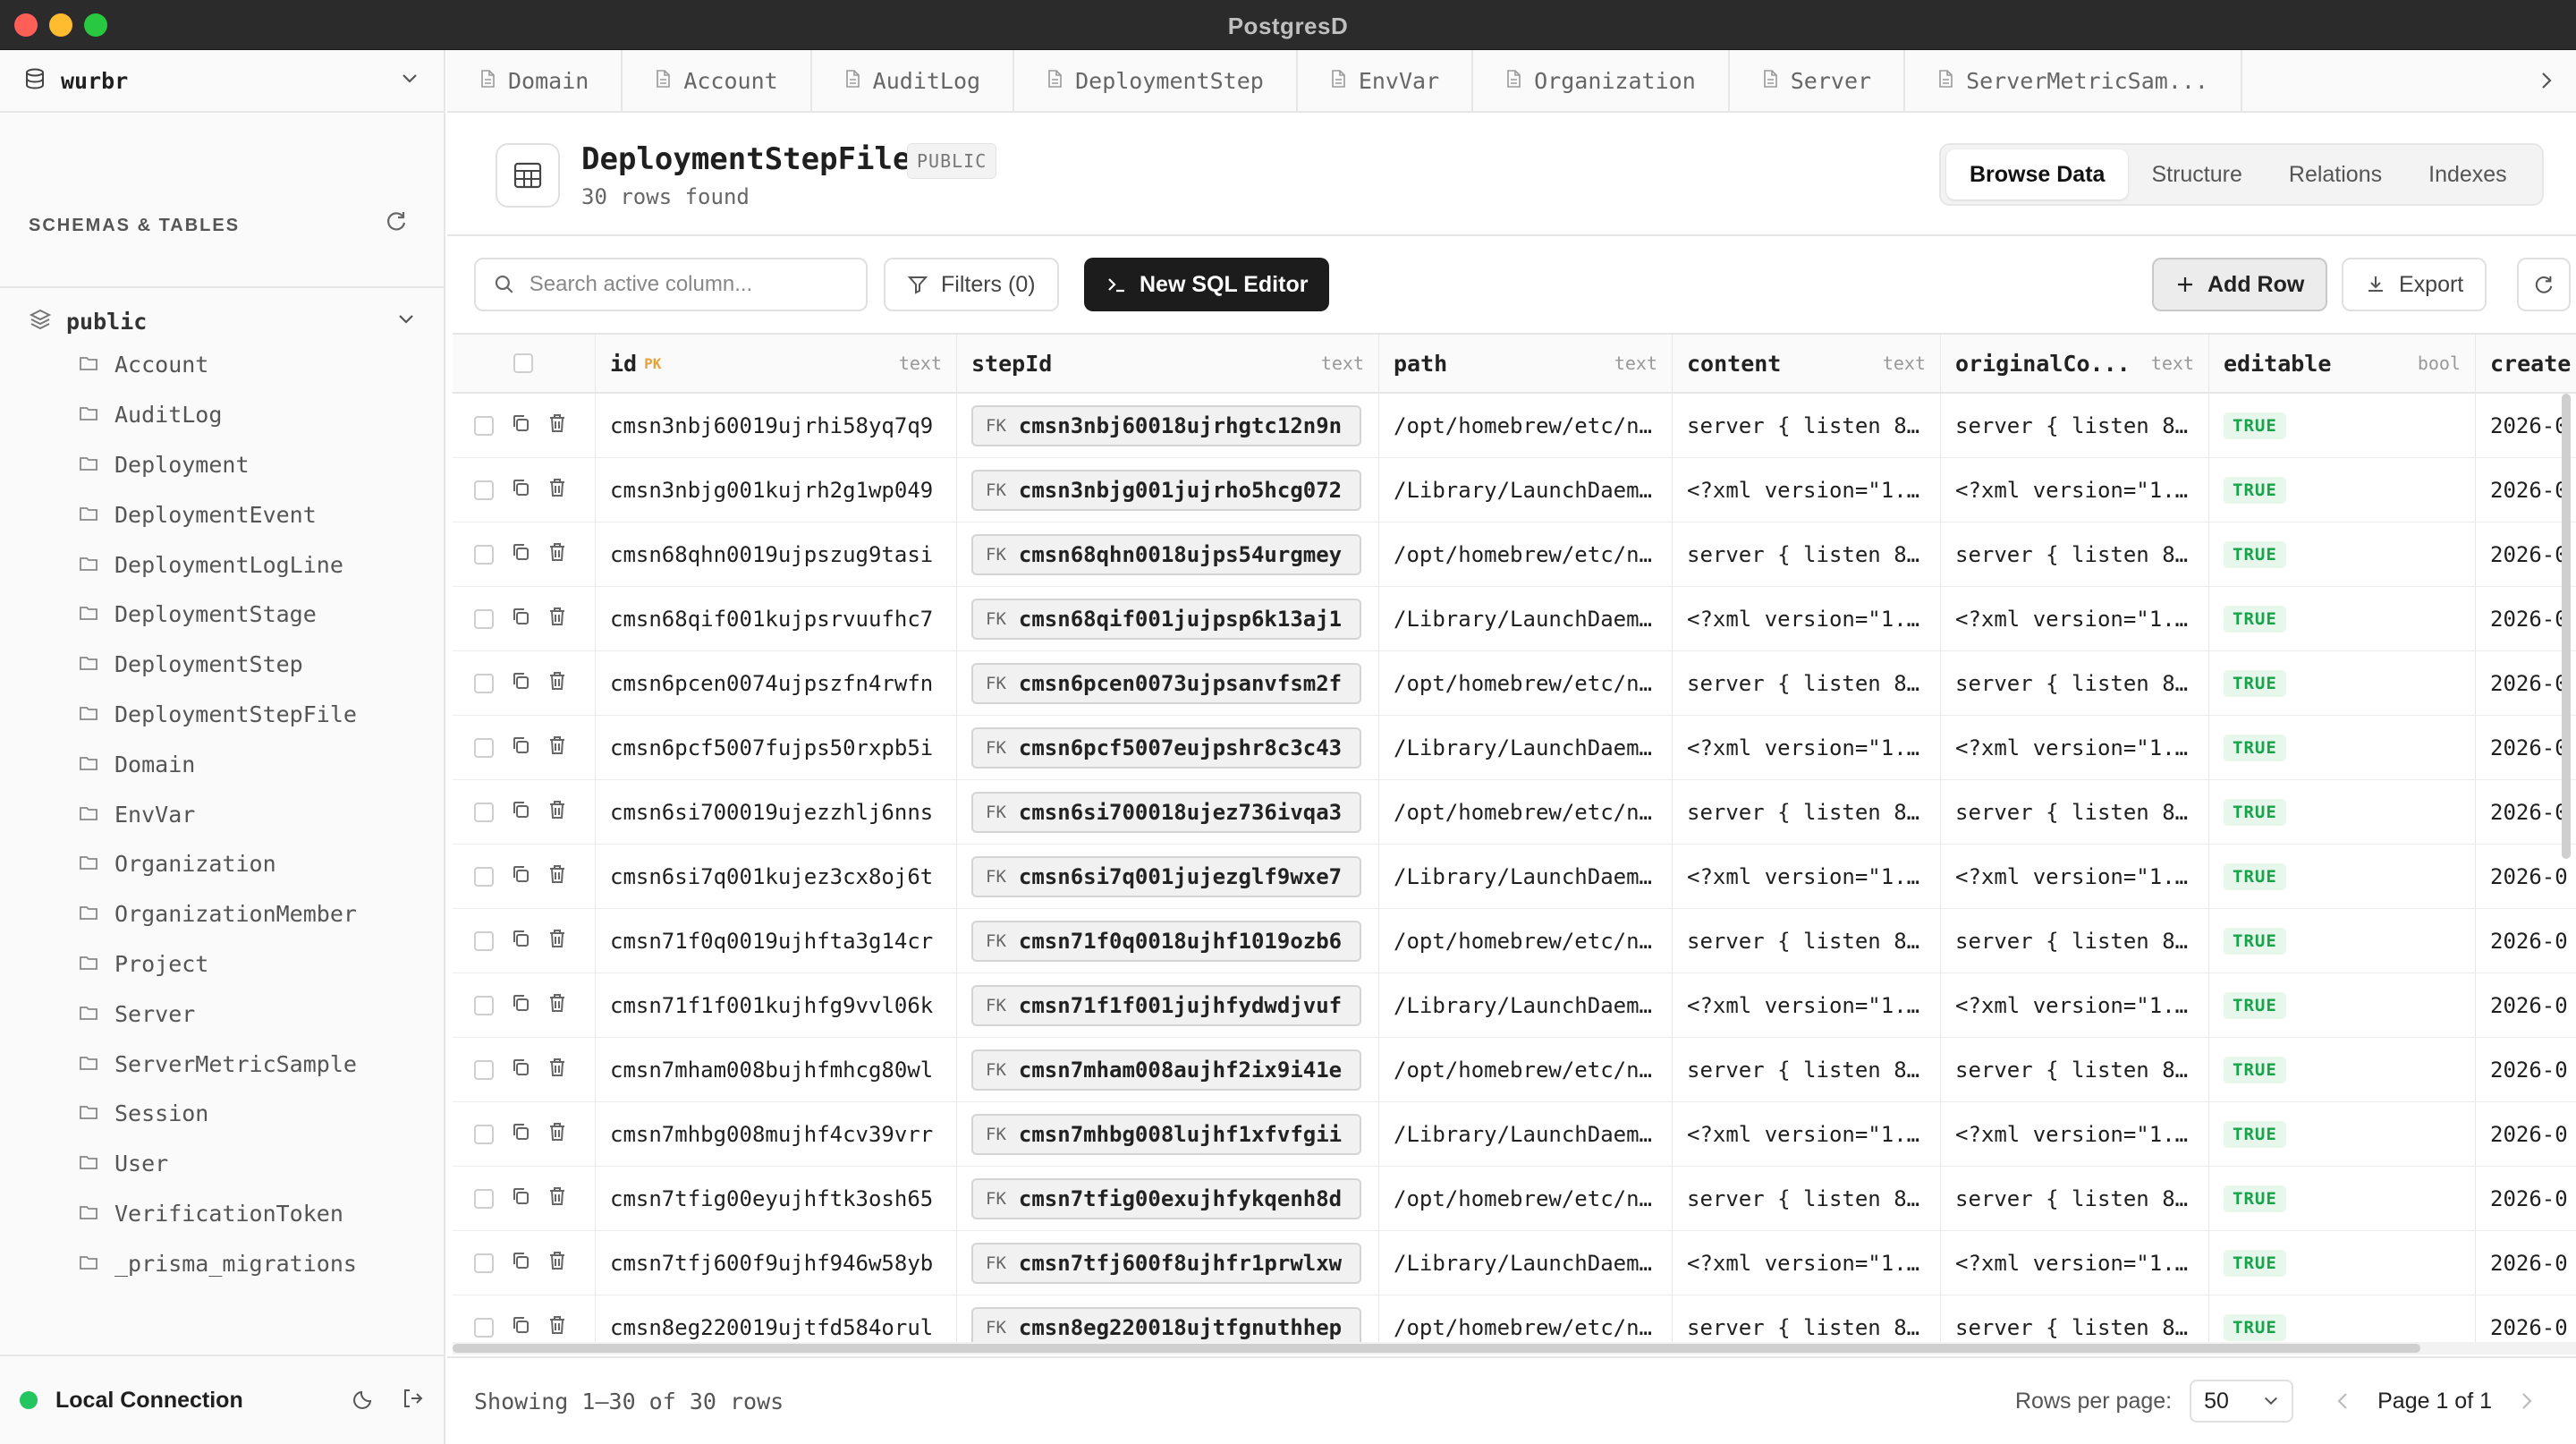 This screenshot has height=1444, width=2576. Describe the element at coordinates (776, 1005) in the screenshot. I see `cell-id: cmsn71f1f001kujhfg9vvl06k` at that location.